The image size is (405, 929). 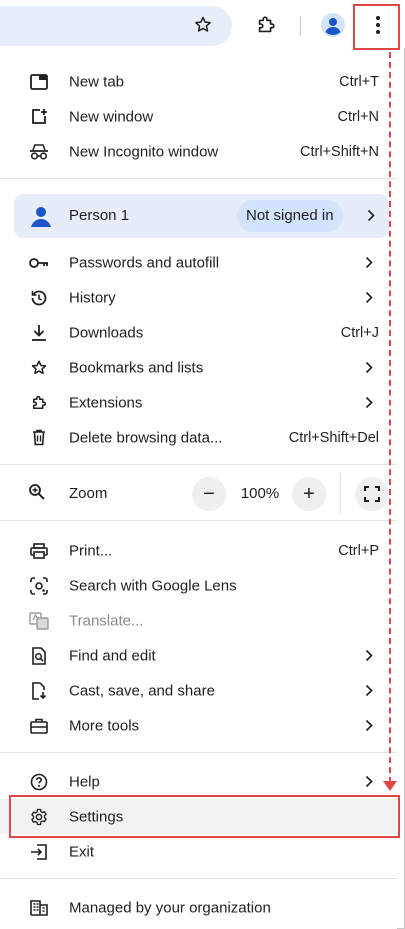 What do you see at coordinates (39, 656) in the screenshot?
I see `find-page-icon` at bounding box center [39, 656].